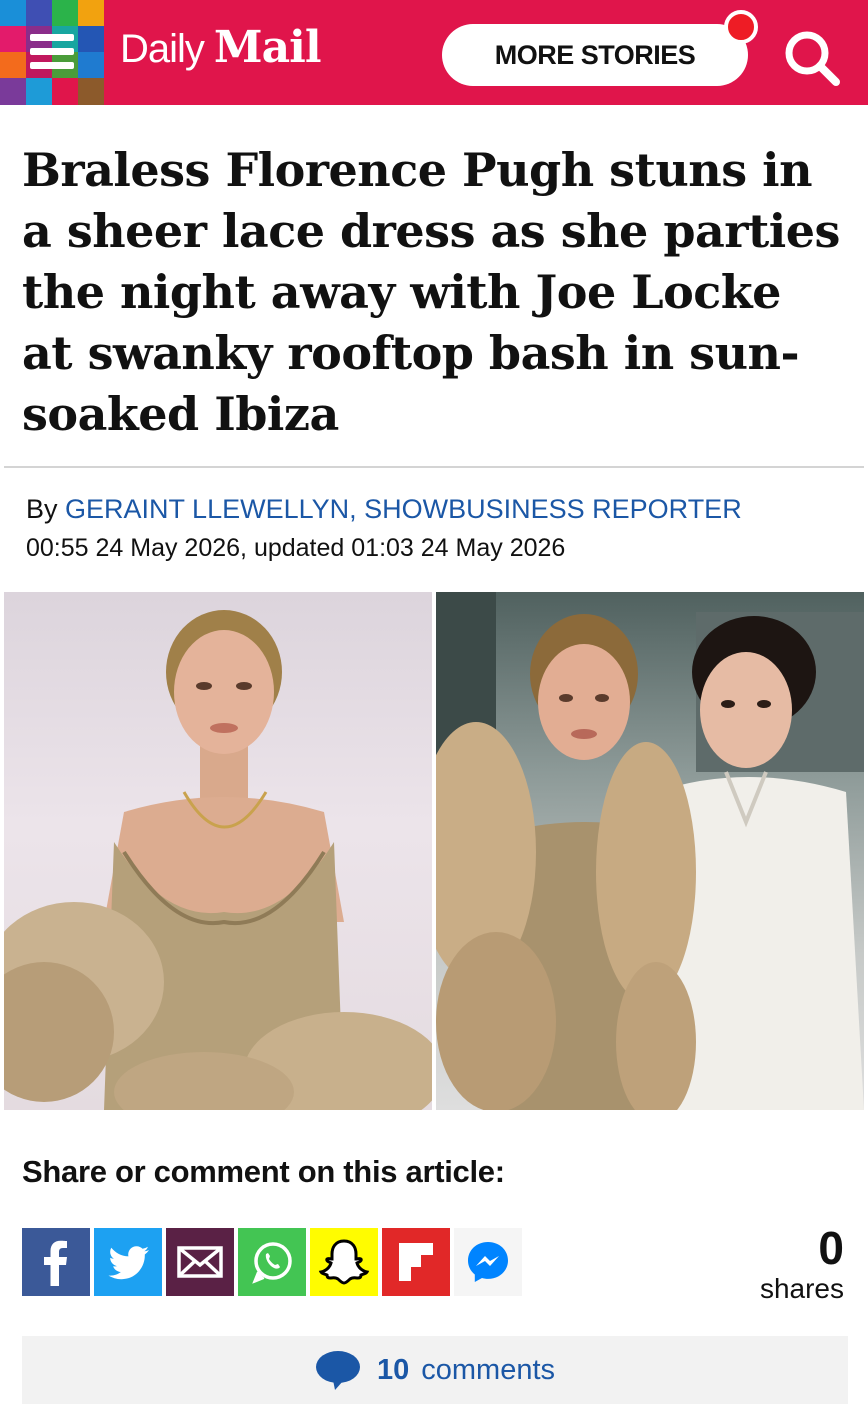 The image size is (868, 1418). I want to click on divider, so click(434, 467).